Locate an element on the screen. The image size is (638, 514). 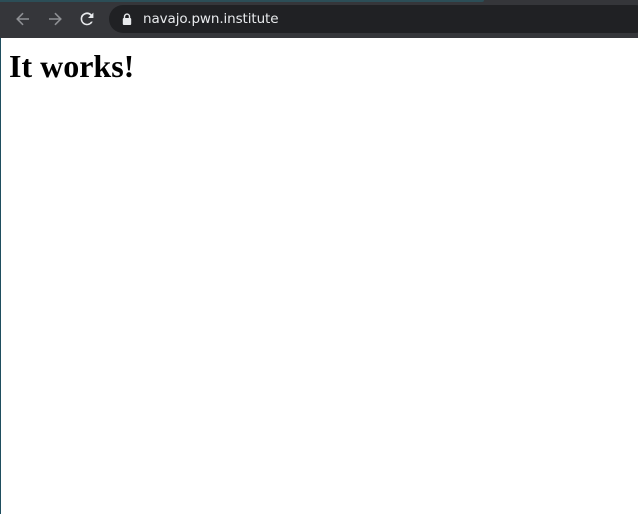
reload-icon is located at coordinates (87, 19).